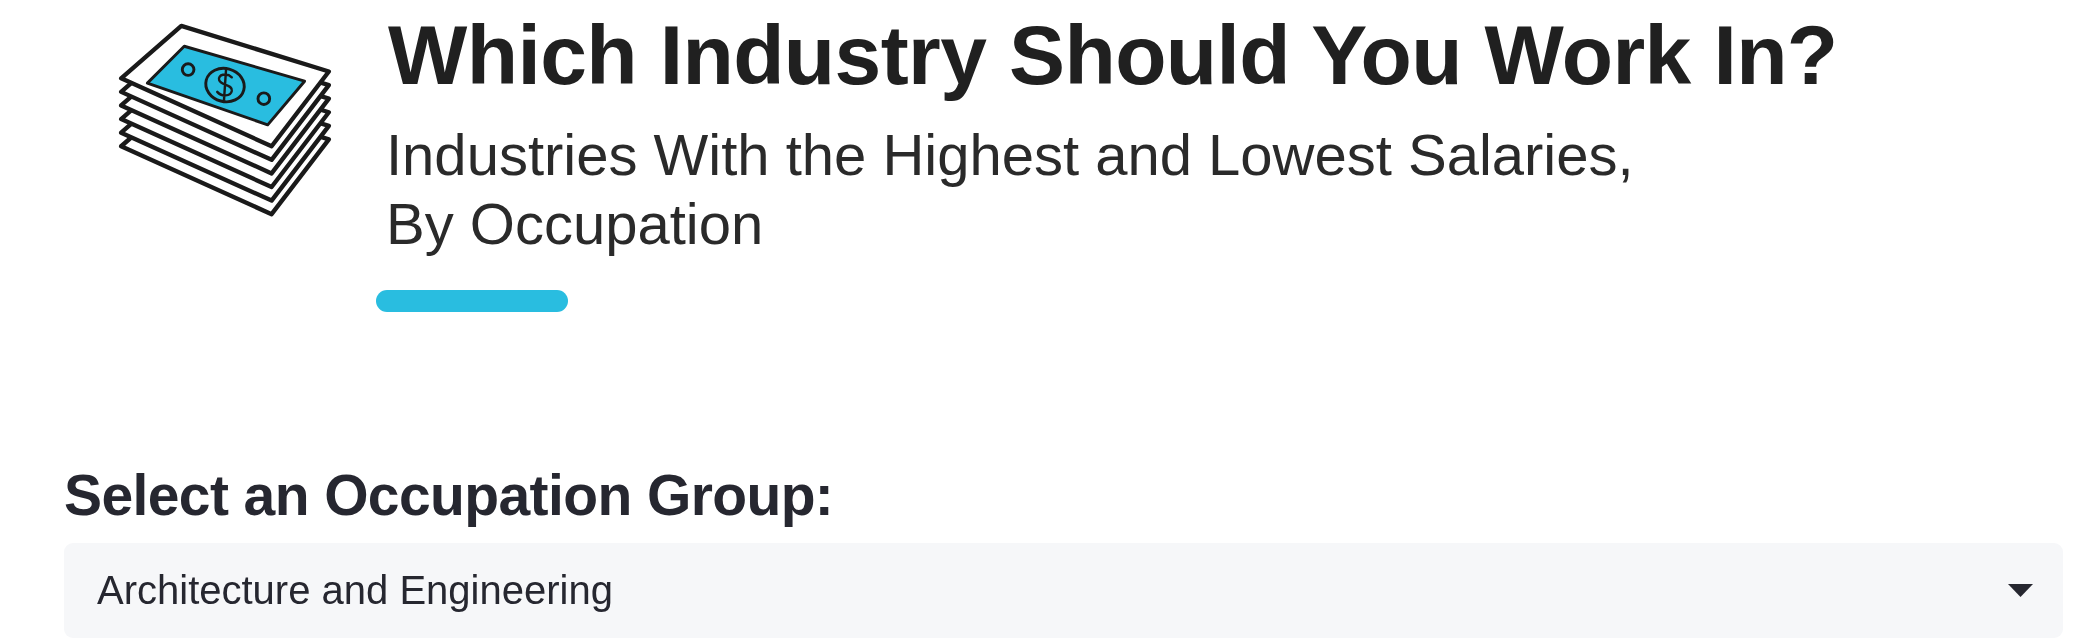  What do you see at coordinates (1009, 189) in the screenshot?
I see `page-subtitle: Industries With the Highest and Lowest Salaries, By Occupation` at bounding box center [1009, 189].